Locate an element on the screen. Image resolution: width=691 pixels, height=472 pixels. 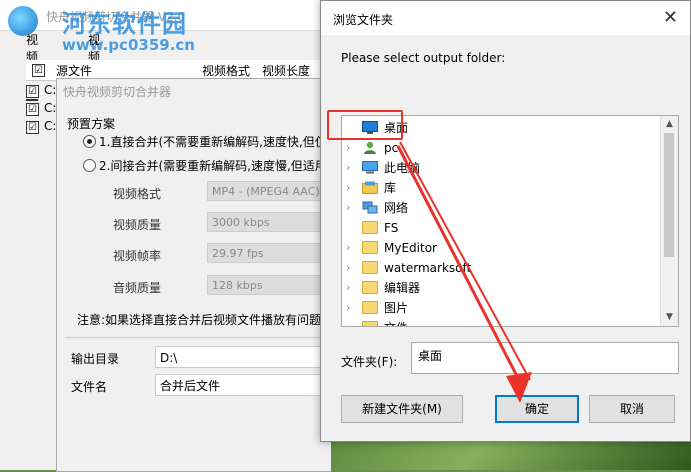
tree-item-label: FS is located at coordinates (391, 228).